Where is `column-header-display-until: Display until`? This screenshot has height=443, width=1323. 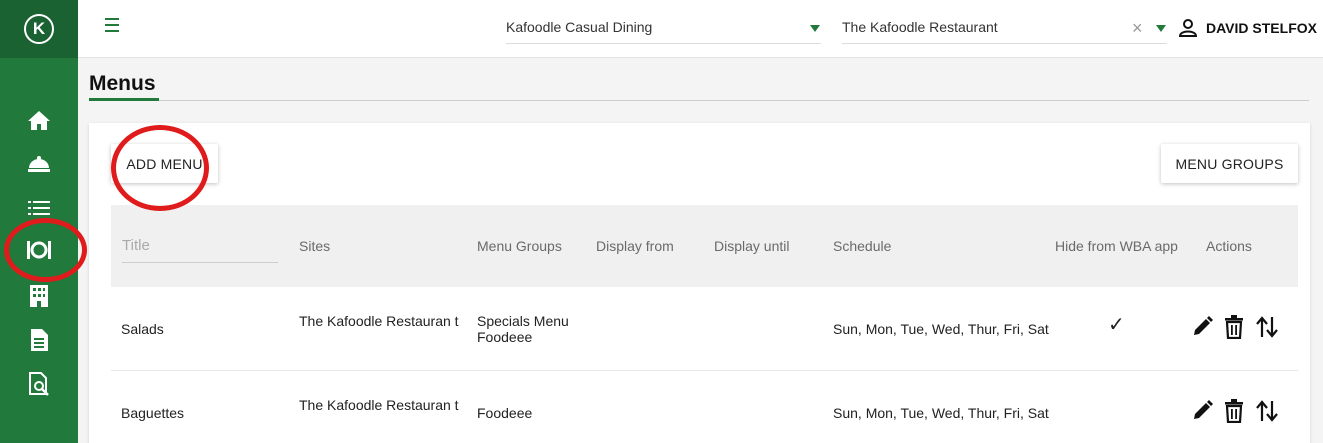 column-header-display-until: Display until is located at coordinates (751, 246).